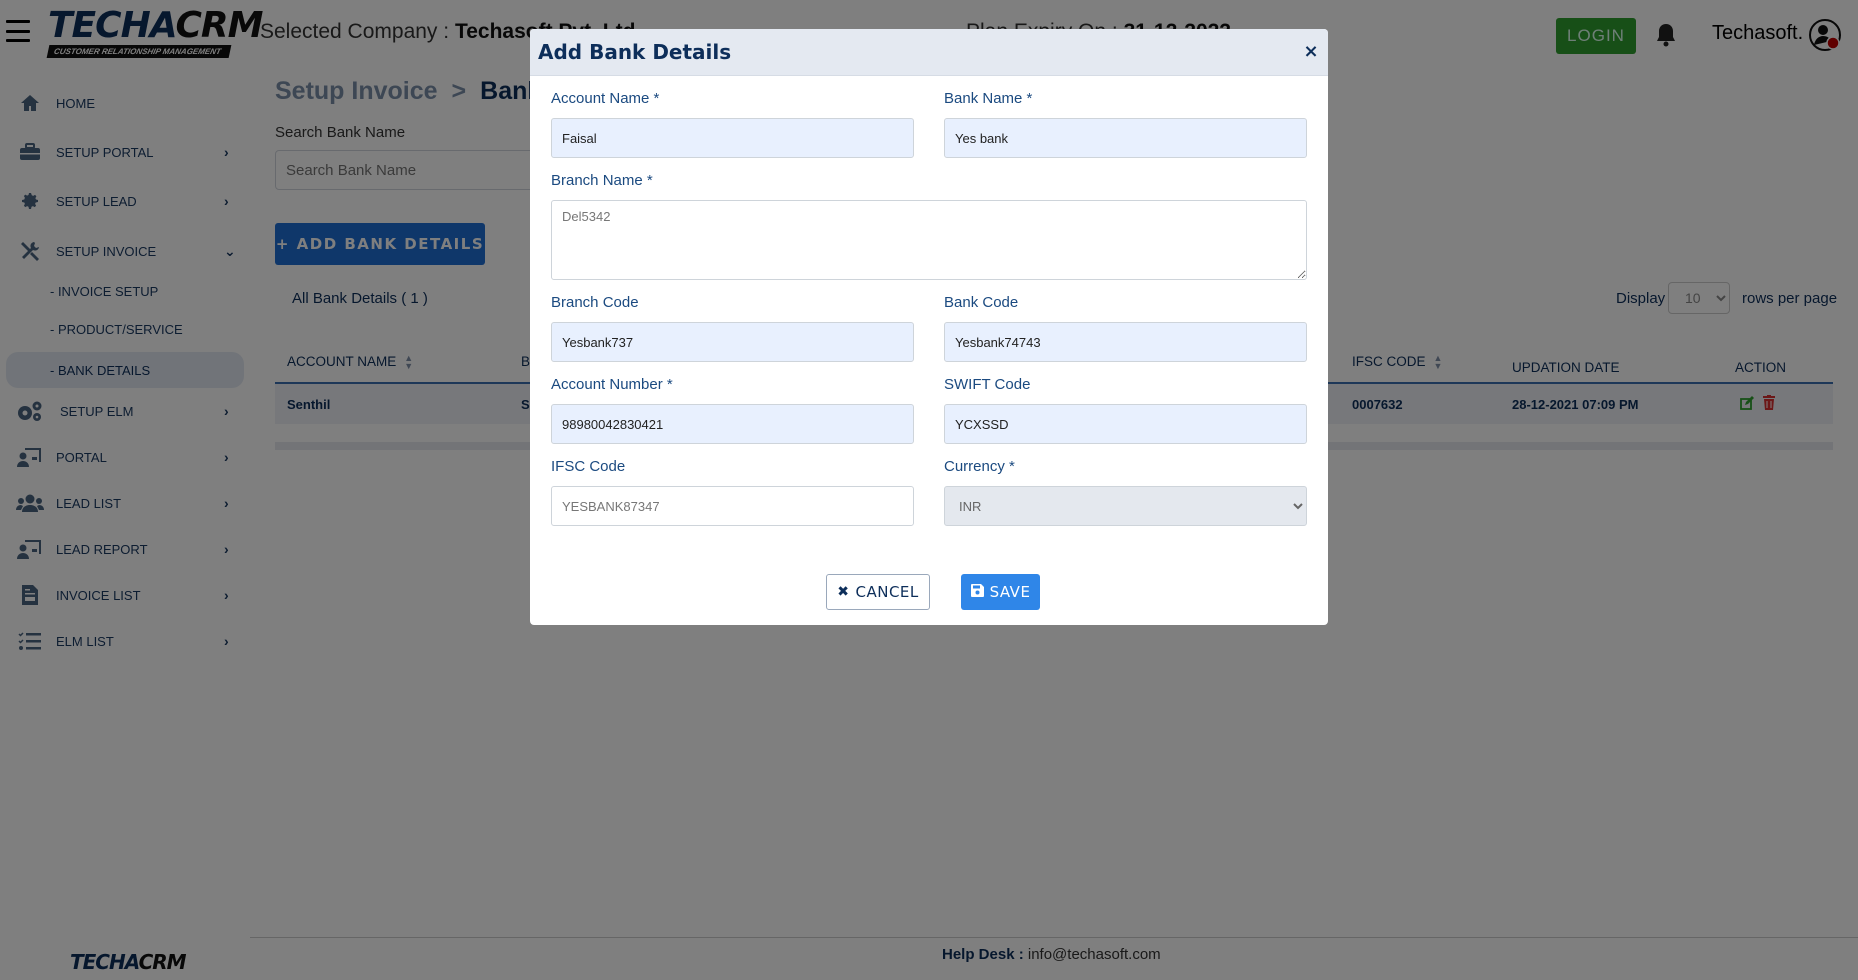 The height and width of the screenshot is (980, 1858). Describe the element at coordinates (732, 138) in the screenshot. I see `account-name-field` at that location.